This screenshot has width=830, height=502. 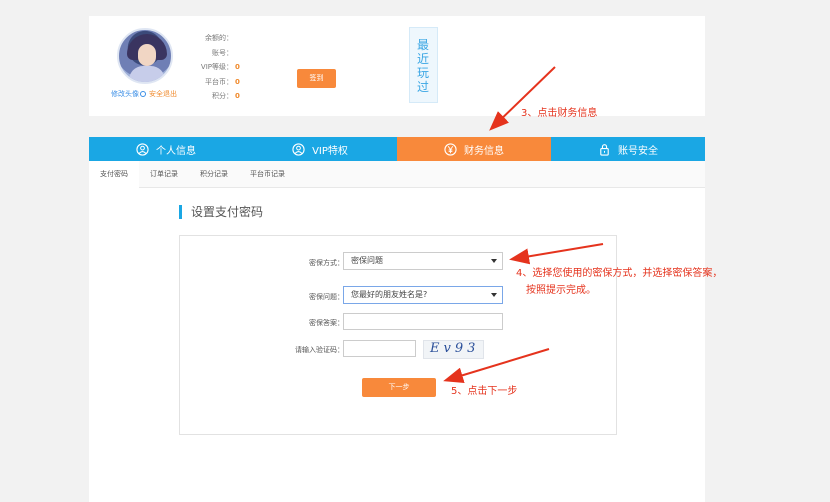 I want to click on main-nav: 个人信息 VIP特权 财务信息 账号安全, so click(x=397, y=149).